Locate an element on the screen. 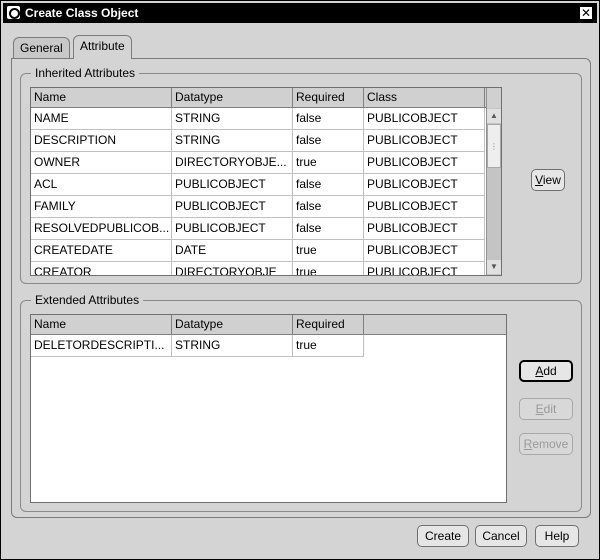  cancel-button: Cancel is located at coordinates (501, 536).